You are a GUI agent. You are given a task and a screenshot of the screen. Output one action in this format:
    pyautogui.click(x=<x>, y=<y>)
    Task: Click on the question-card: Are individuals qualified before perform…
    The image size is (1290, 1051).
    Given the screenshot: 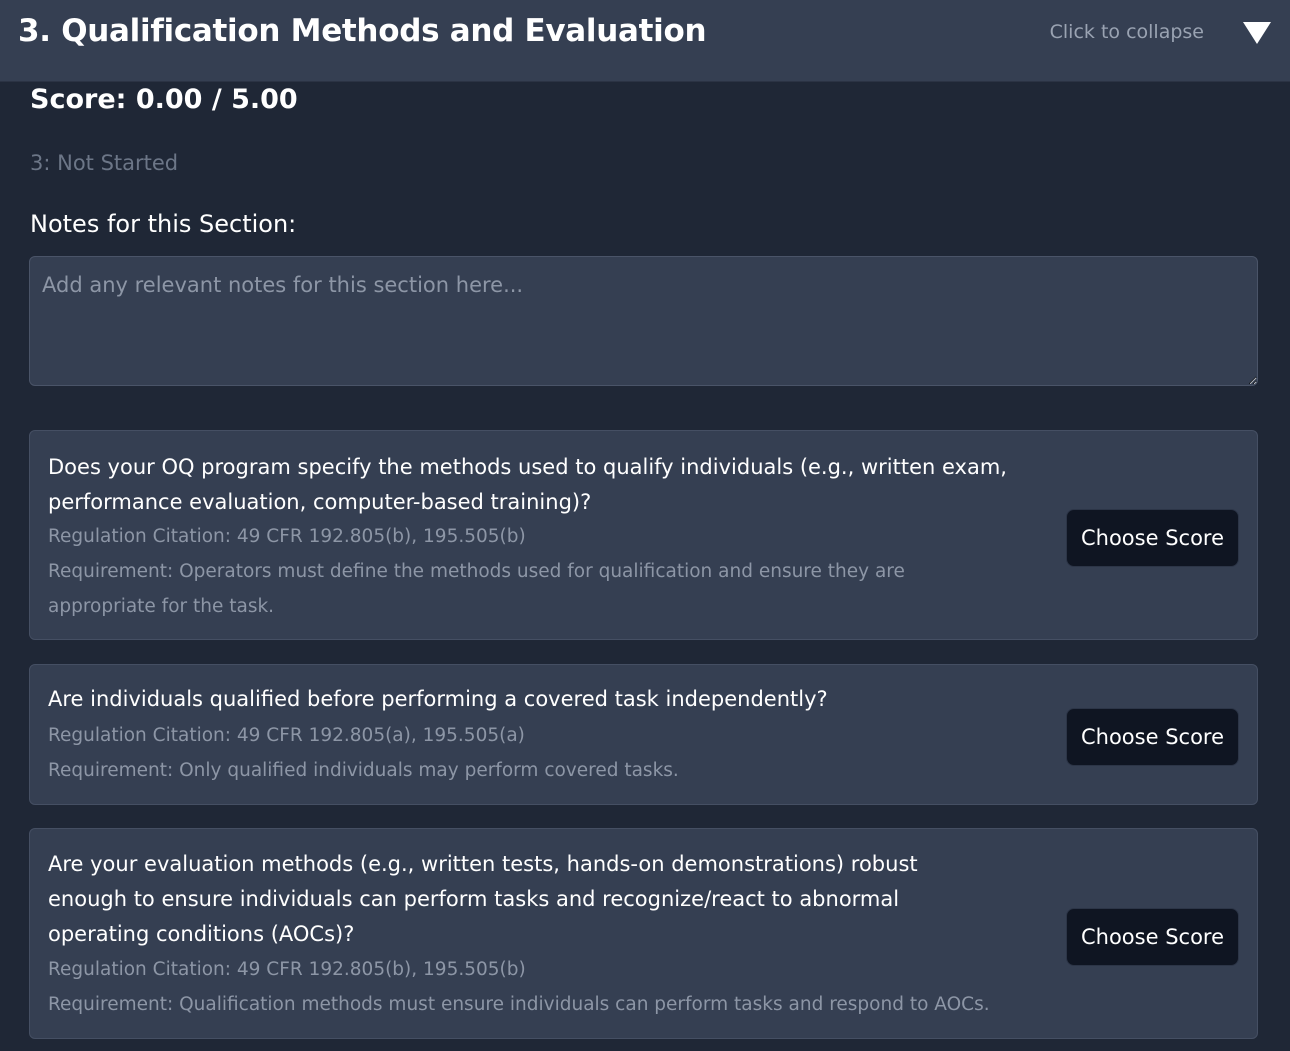 What is the action you would take?
    pyautogui.click(x=643, y=734)
    